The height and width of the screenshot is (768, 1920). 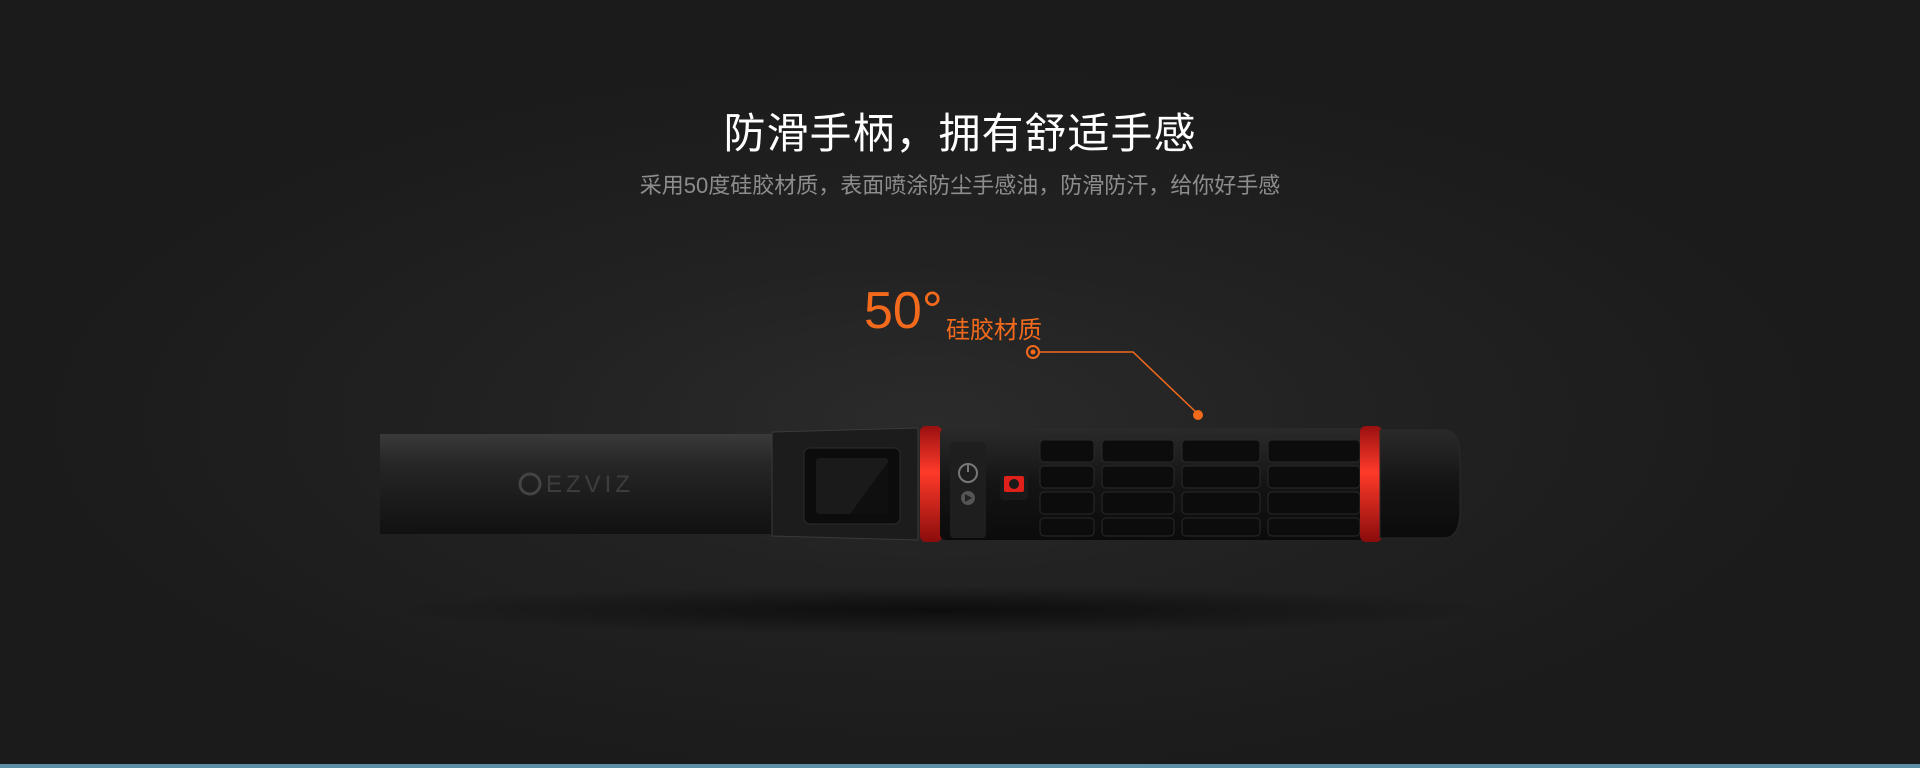 What do you see at coordinates (1371, 484) in the screenshot?
I see `red-ring-right` at bounding box center [1371, 484].